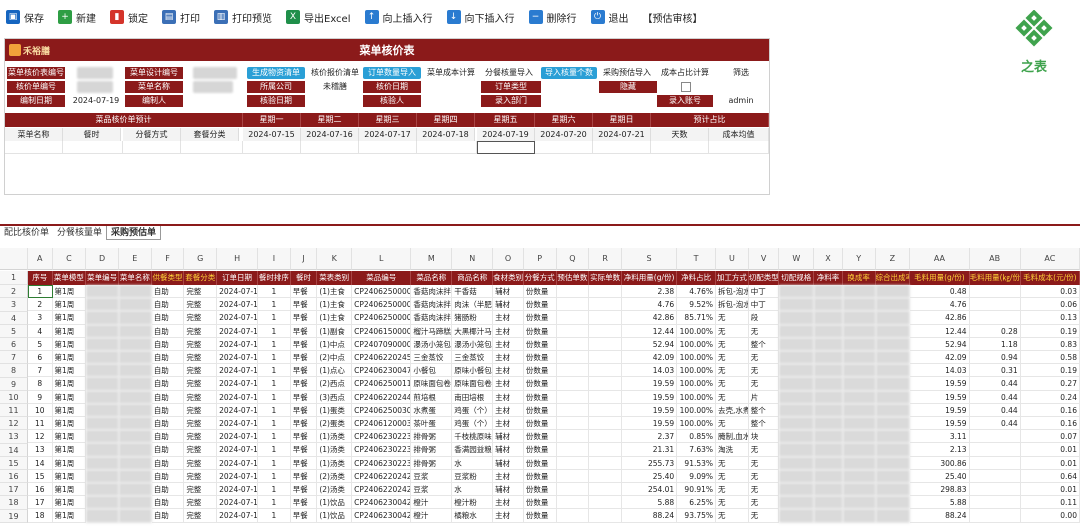 This screenshot has height=530, width=1080. Describe the element at coordinates (940, 463) in the screenshot. I see `table-cell: 300.86` at that location.